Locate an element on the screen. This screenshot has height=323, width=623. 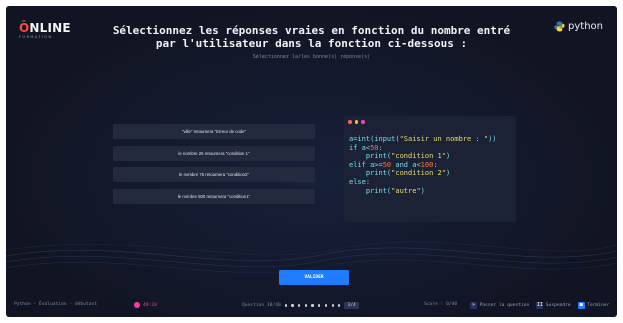
question-progress: Question 18/40 3/4 is located at coordinates (300, 305).